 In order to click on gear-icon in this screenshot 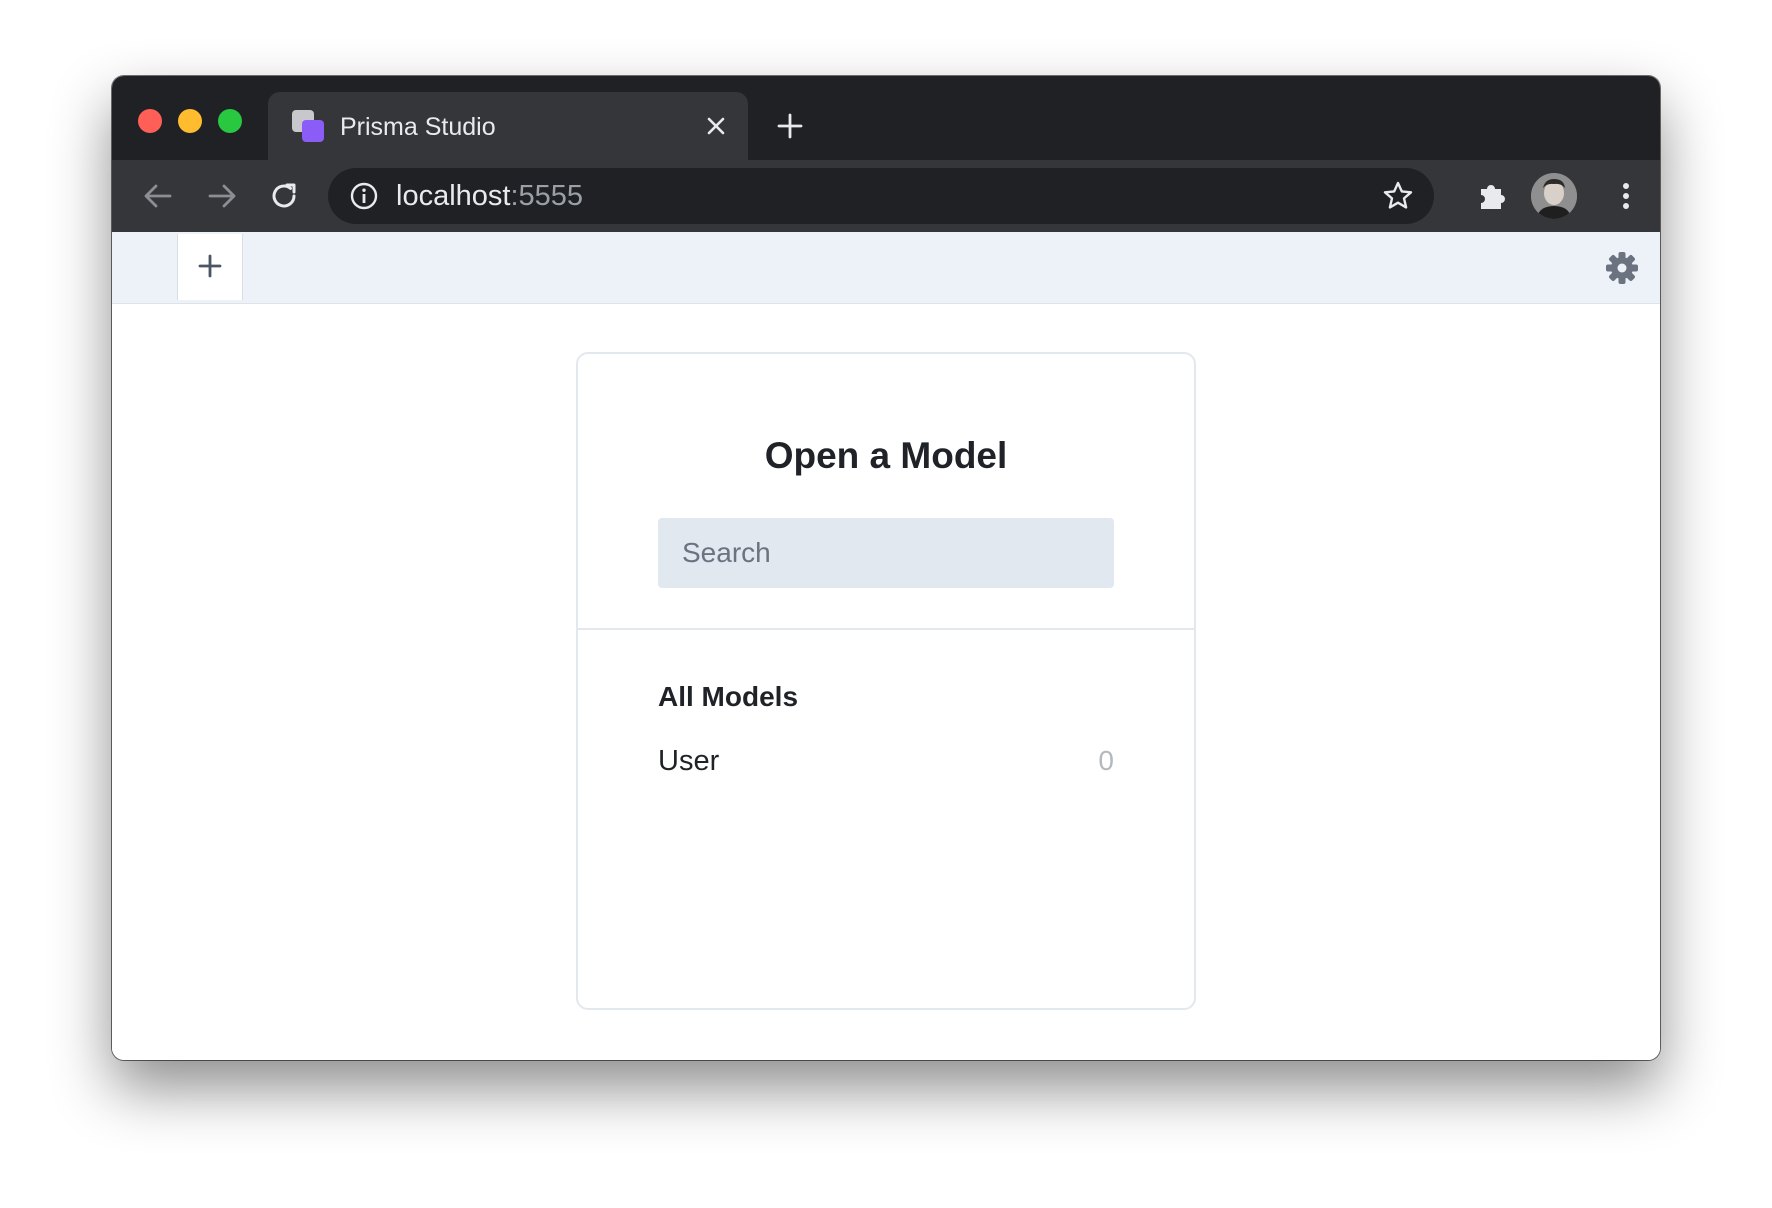, I will do `click(1622, 268)`.